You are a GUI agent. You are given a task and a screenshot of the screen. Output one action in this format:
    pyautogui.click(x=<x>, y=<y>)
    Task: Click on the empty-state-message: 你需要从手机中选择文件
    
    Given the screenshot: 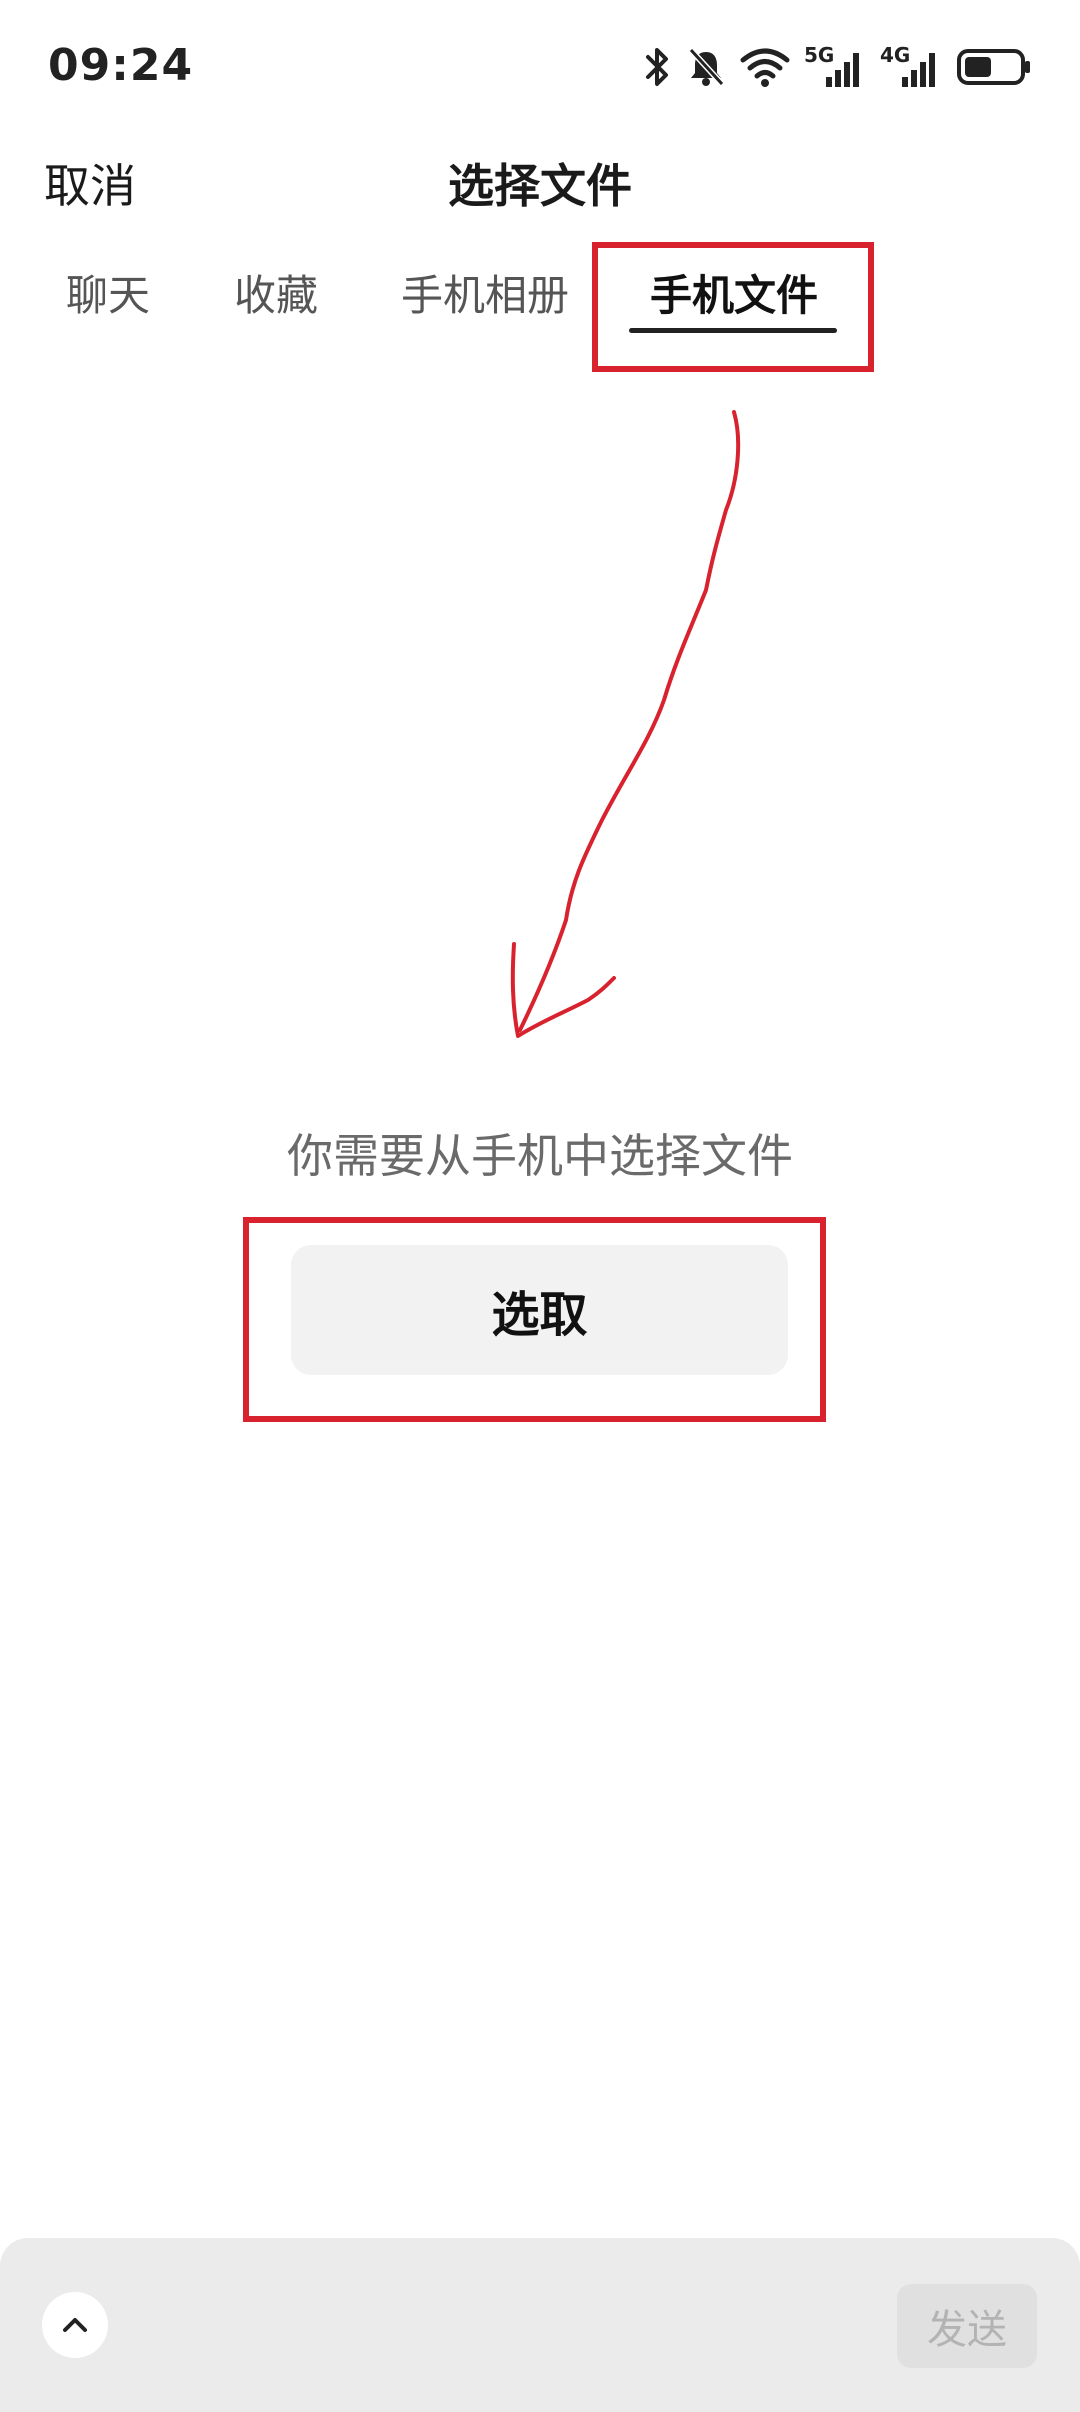 What is the action you would take?
    pyautogui.click(x=540, y=1156)
    